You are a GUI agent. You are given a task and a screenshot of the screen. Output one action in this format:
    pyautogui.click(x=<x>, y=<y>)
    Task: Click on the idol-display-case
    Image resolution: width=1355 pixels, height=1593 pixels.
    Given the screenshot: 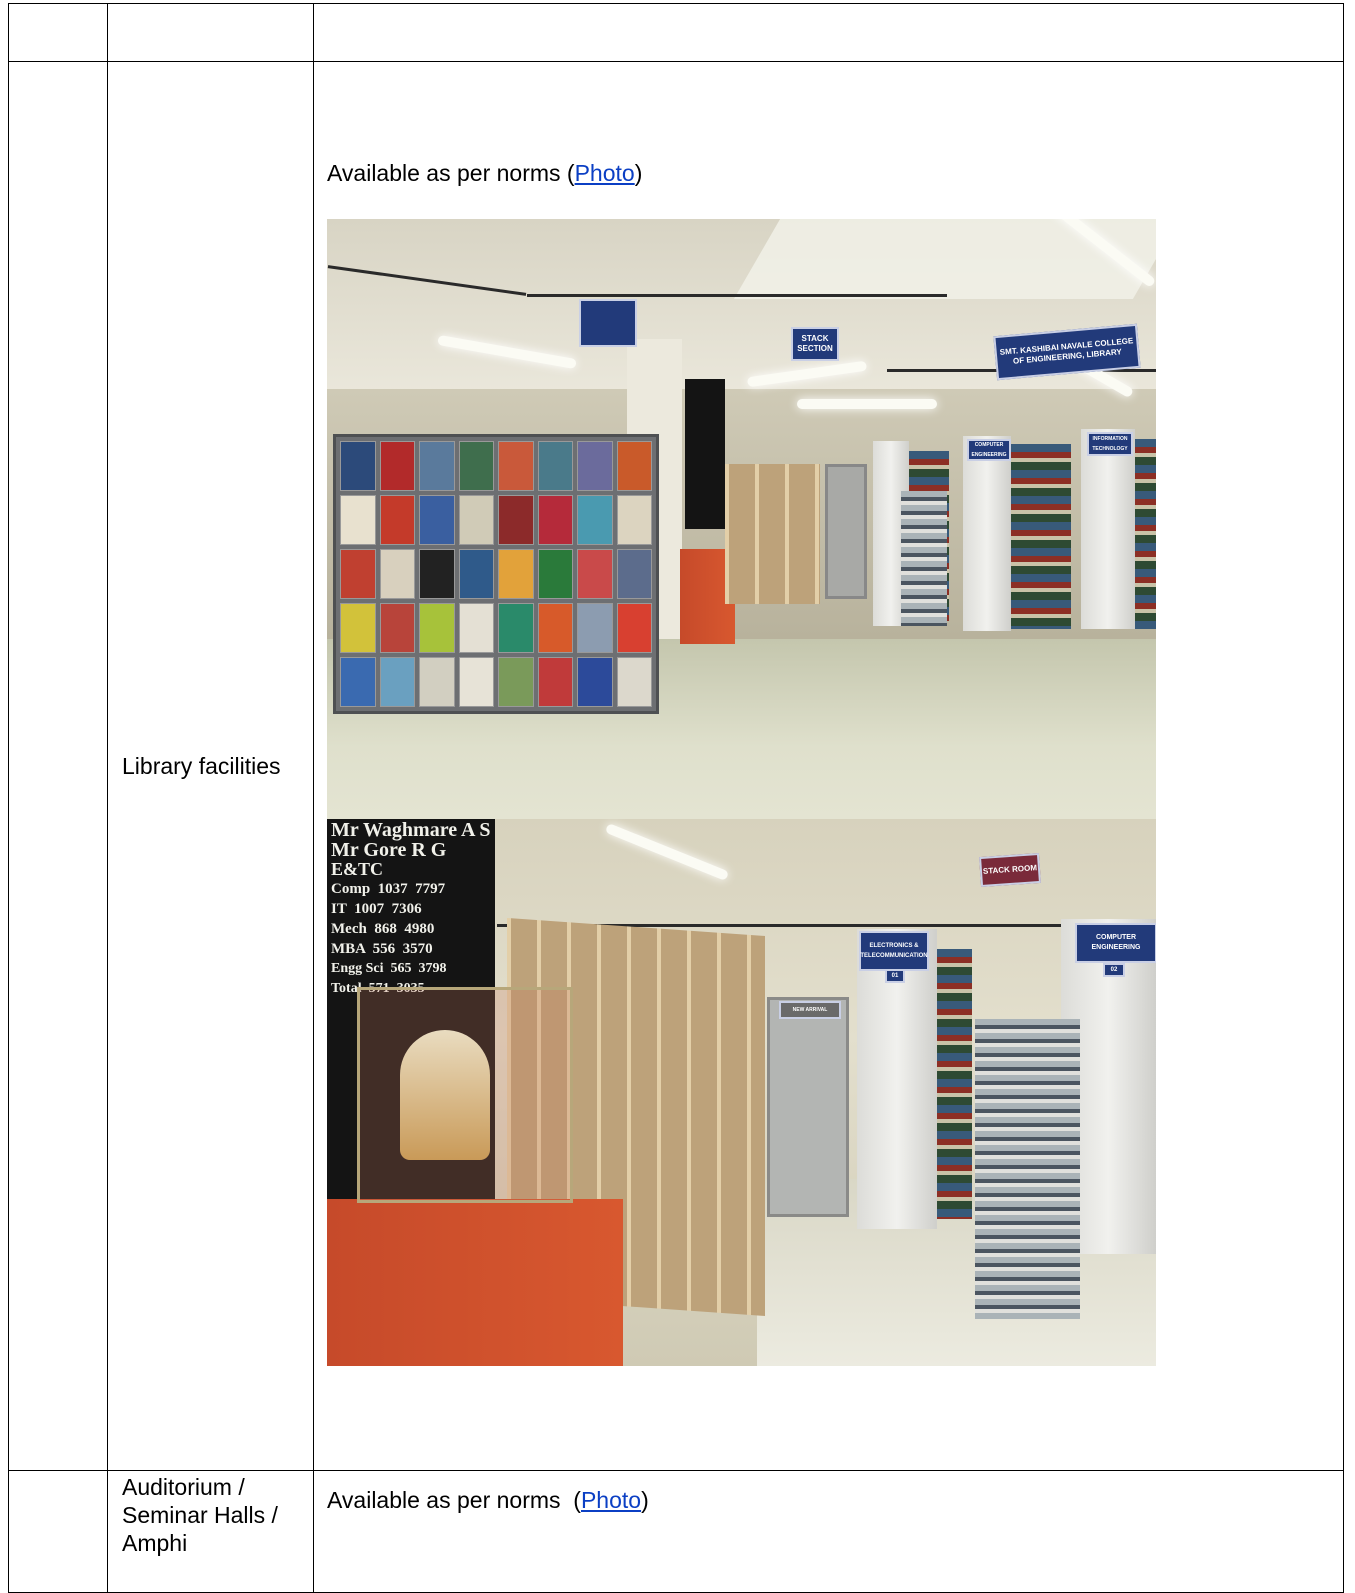 What is the action you would take?
    pyautogui.click(x=465, y=1095)
    